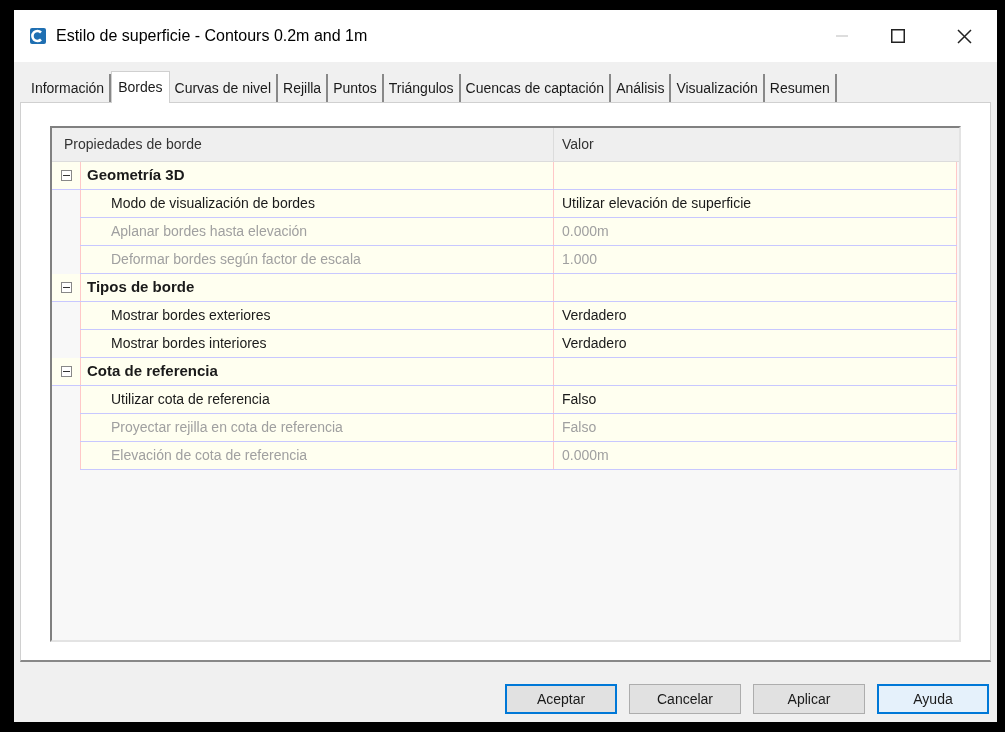 The width and height of the screenshot is (1005, 732). I want to click on window-title: Estilo de superficie - Contours 0.2m and 1m, so click(212, 36).